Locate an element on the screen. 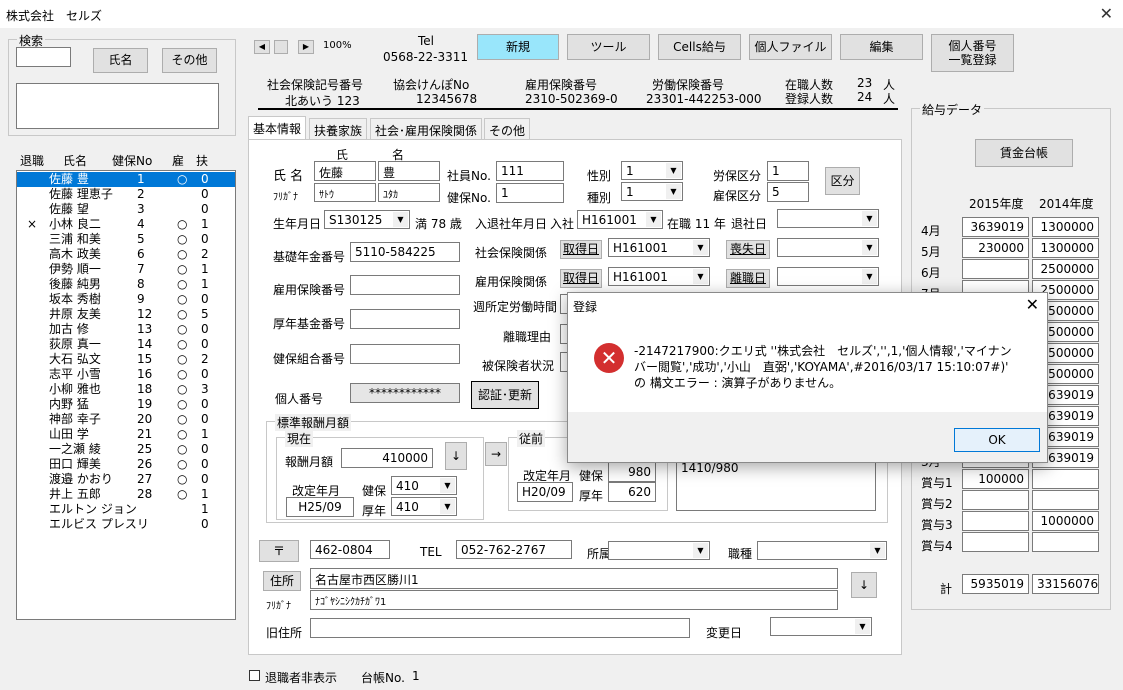 This screenshot has height=690, width=1123. list-item: 神部 幸子 20 ○ 0 is located at coordinates (126, 419).